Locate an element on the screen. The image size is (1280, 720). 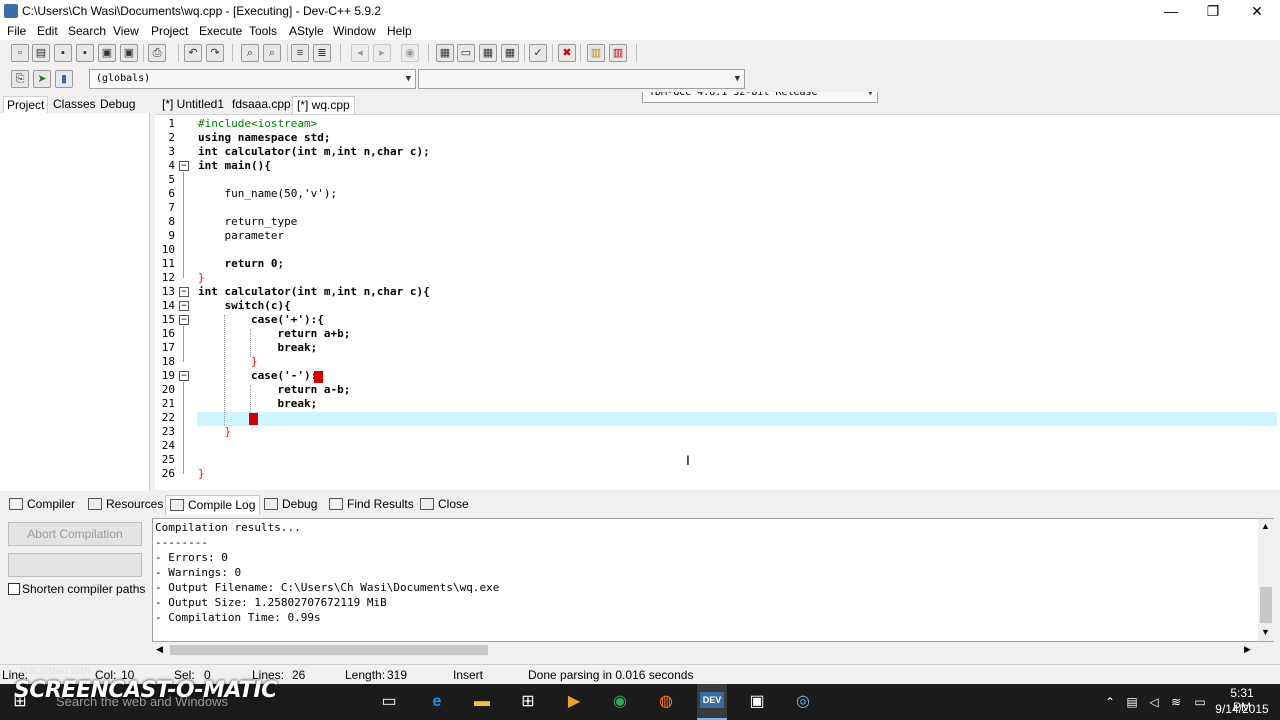
media-app-icon: ▶ is located at coordinates (574, 702).